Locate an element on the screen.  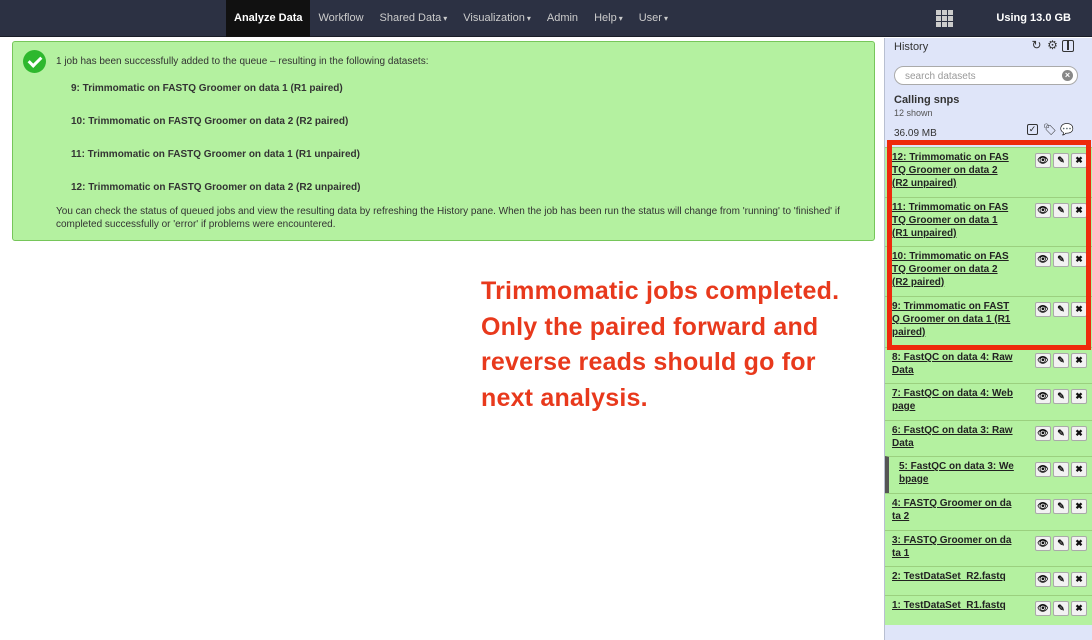
annotation-line: next analysis. is located at coordinates (564, 397).